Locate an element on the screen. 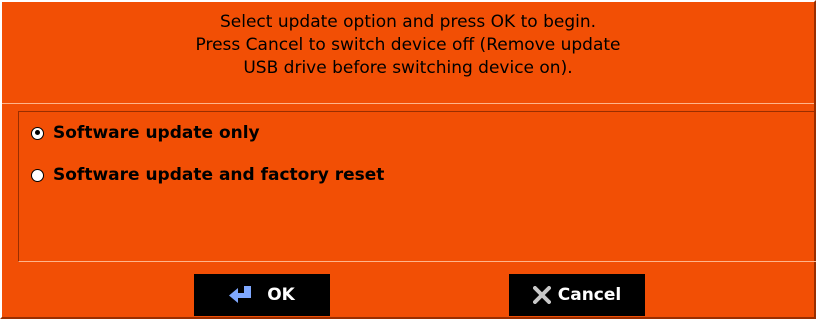 This screenshot has width=816, height=319. option-software-update-only: Software update only is located at coordinates (145, 133).